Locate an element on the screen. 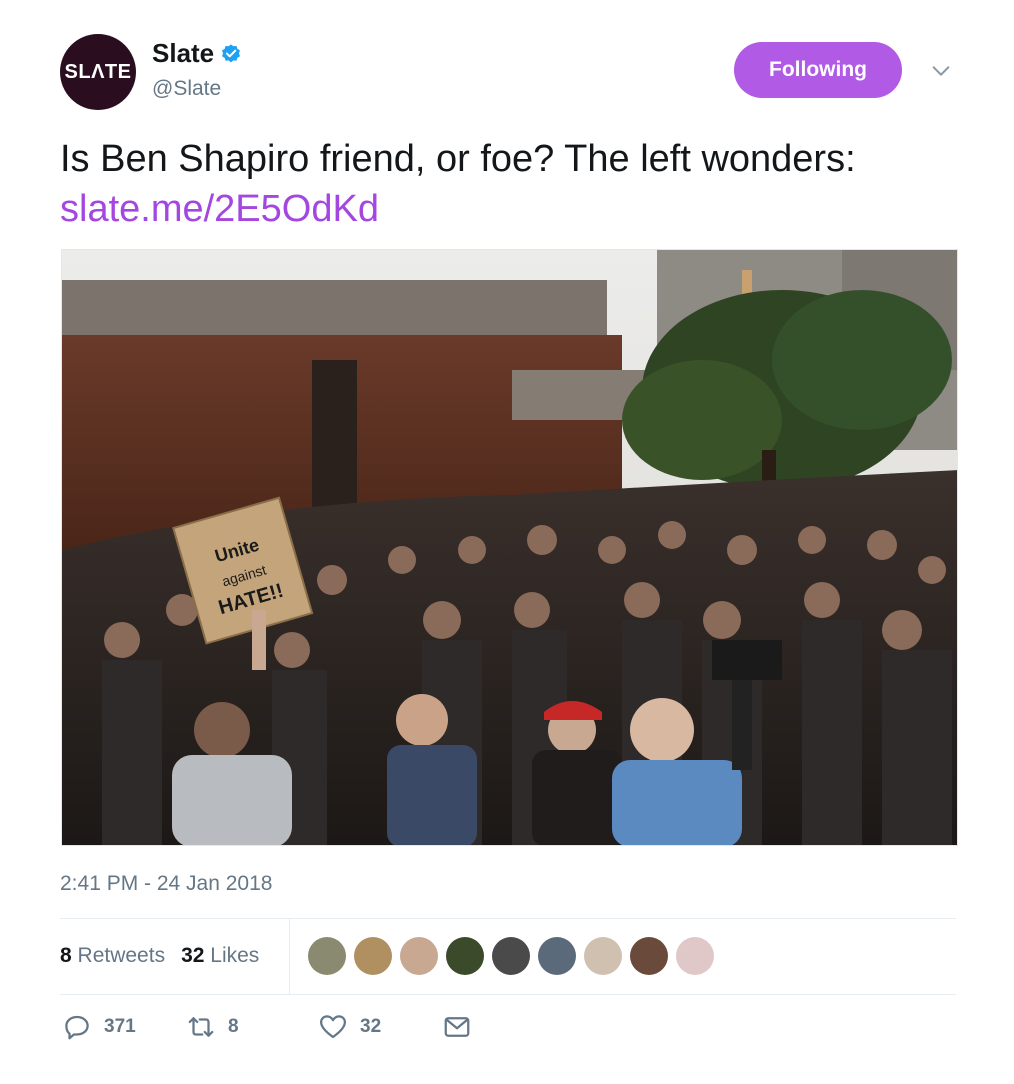 This screenshot has height=1084, width=1014. verified-badge-icon is located at coordinates (231, 52).